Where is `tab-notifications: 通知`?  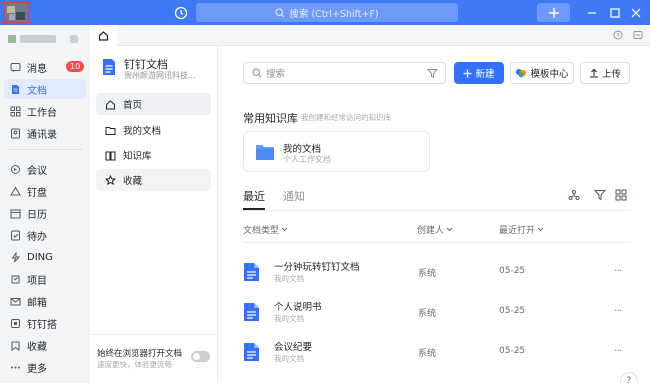 tab-notifications: 通知 is located at coordinates (294, 196).